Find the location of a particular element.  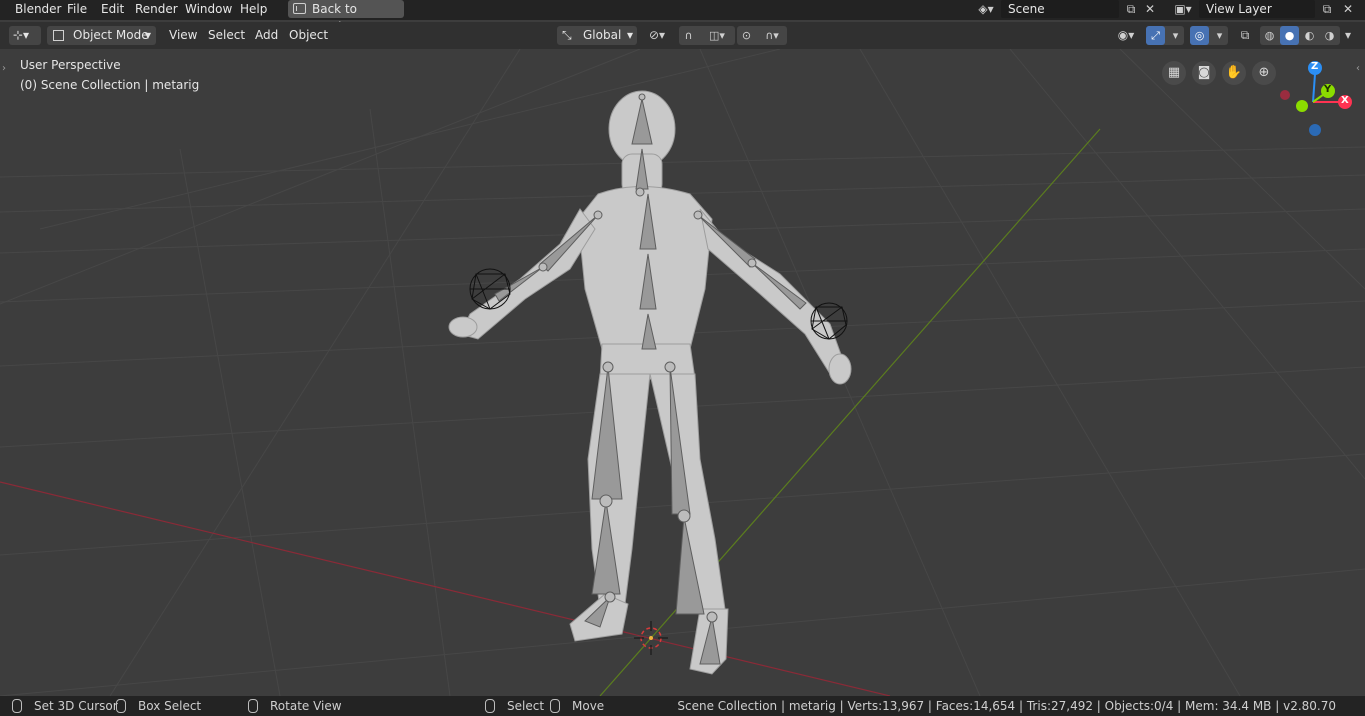

shading-mode-group: ◍ ● ◐ ◑ is located at coordinates (1300, 35).